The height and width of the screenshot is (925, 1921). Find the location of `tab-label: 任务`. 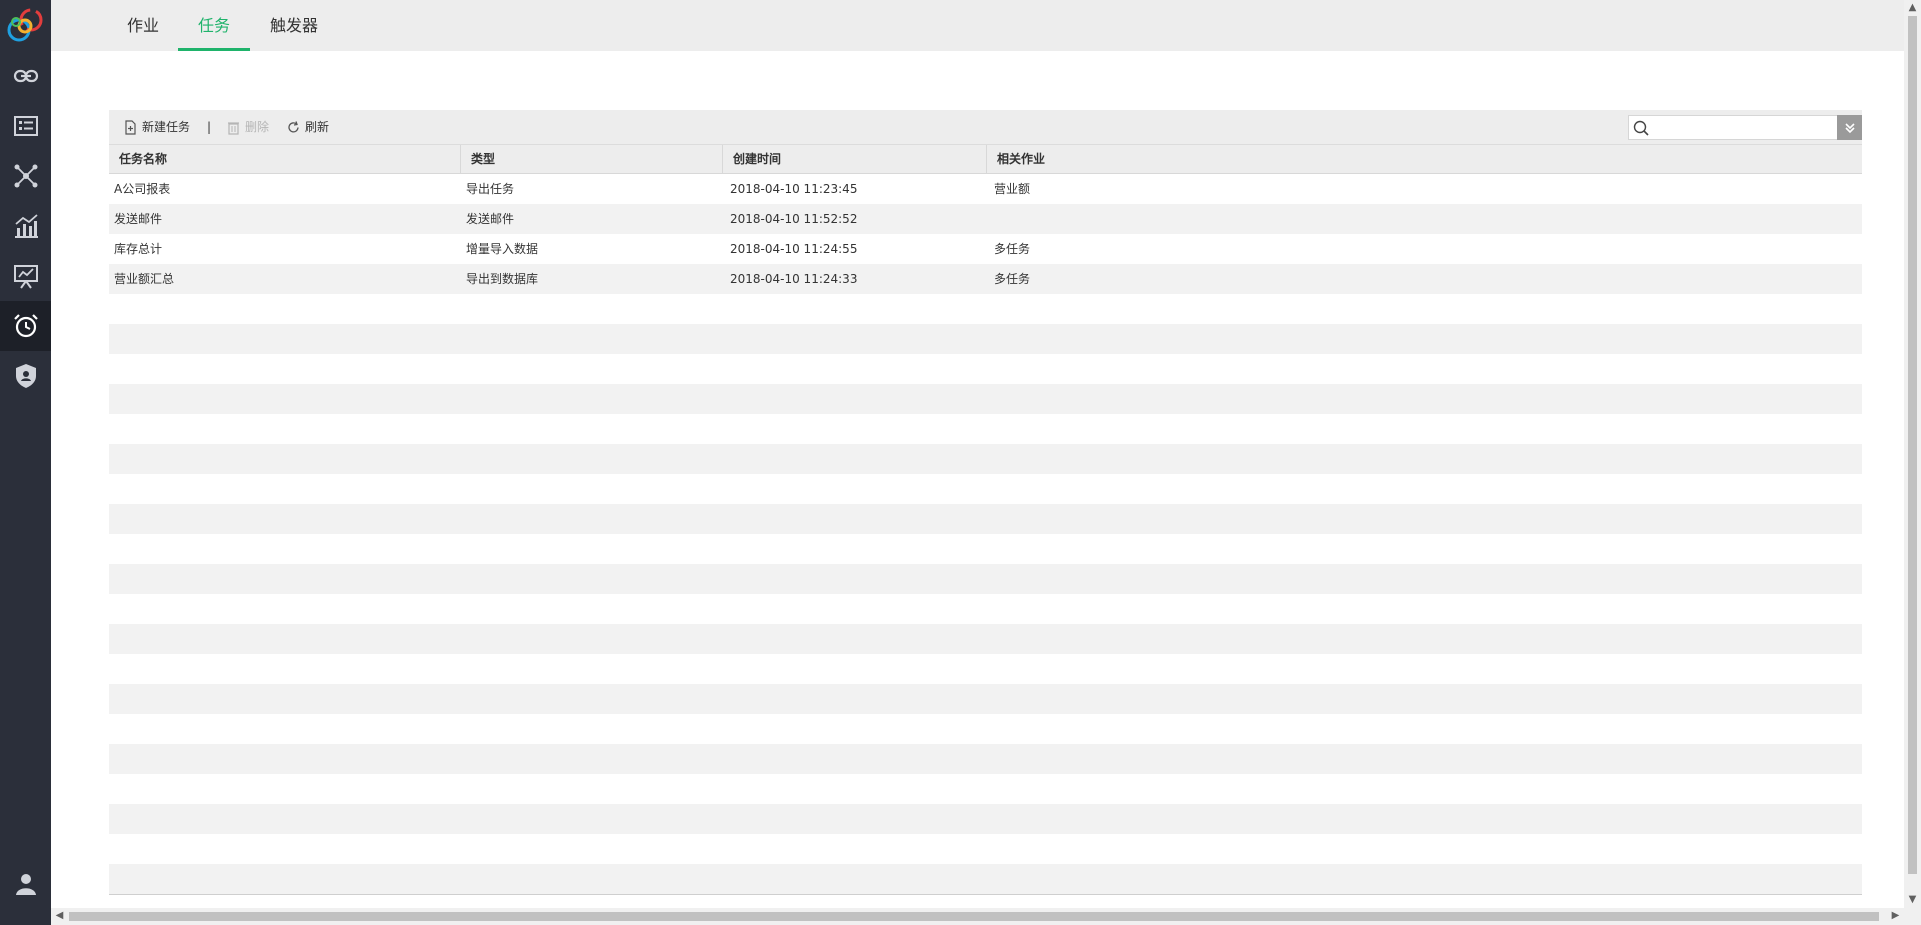

tab-label: 任务 is located at coordinates (213, 25).